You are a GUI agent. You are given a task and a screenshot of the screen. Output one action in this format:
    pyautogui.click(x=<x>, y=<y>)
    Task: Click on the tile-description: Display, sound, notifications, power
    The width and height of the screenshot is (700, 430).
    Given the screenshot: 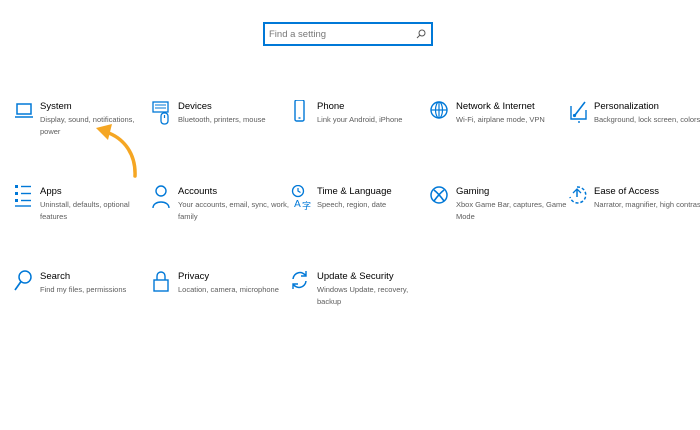 What is the action you would take?
    pyautogui.click(x=87, y=125)
    